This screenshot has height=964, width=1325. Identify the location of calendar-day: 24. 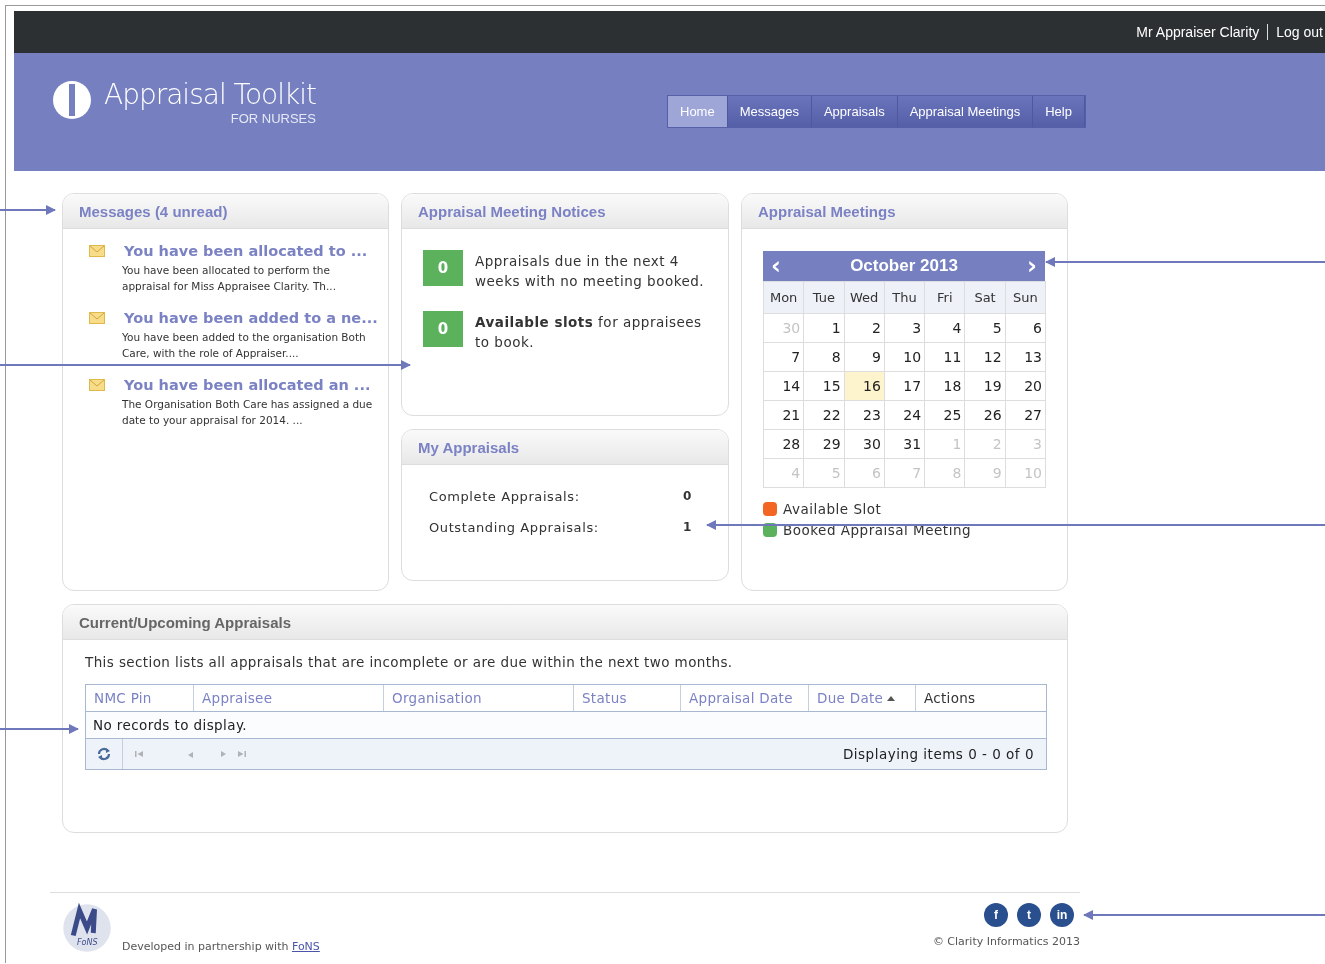
(904, 415).